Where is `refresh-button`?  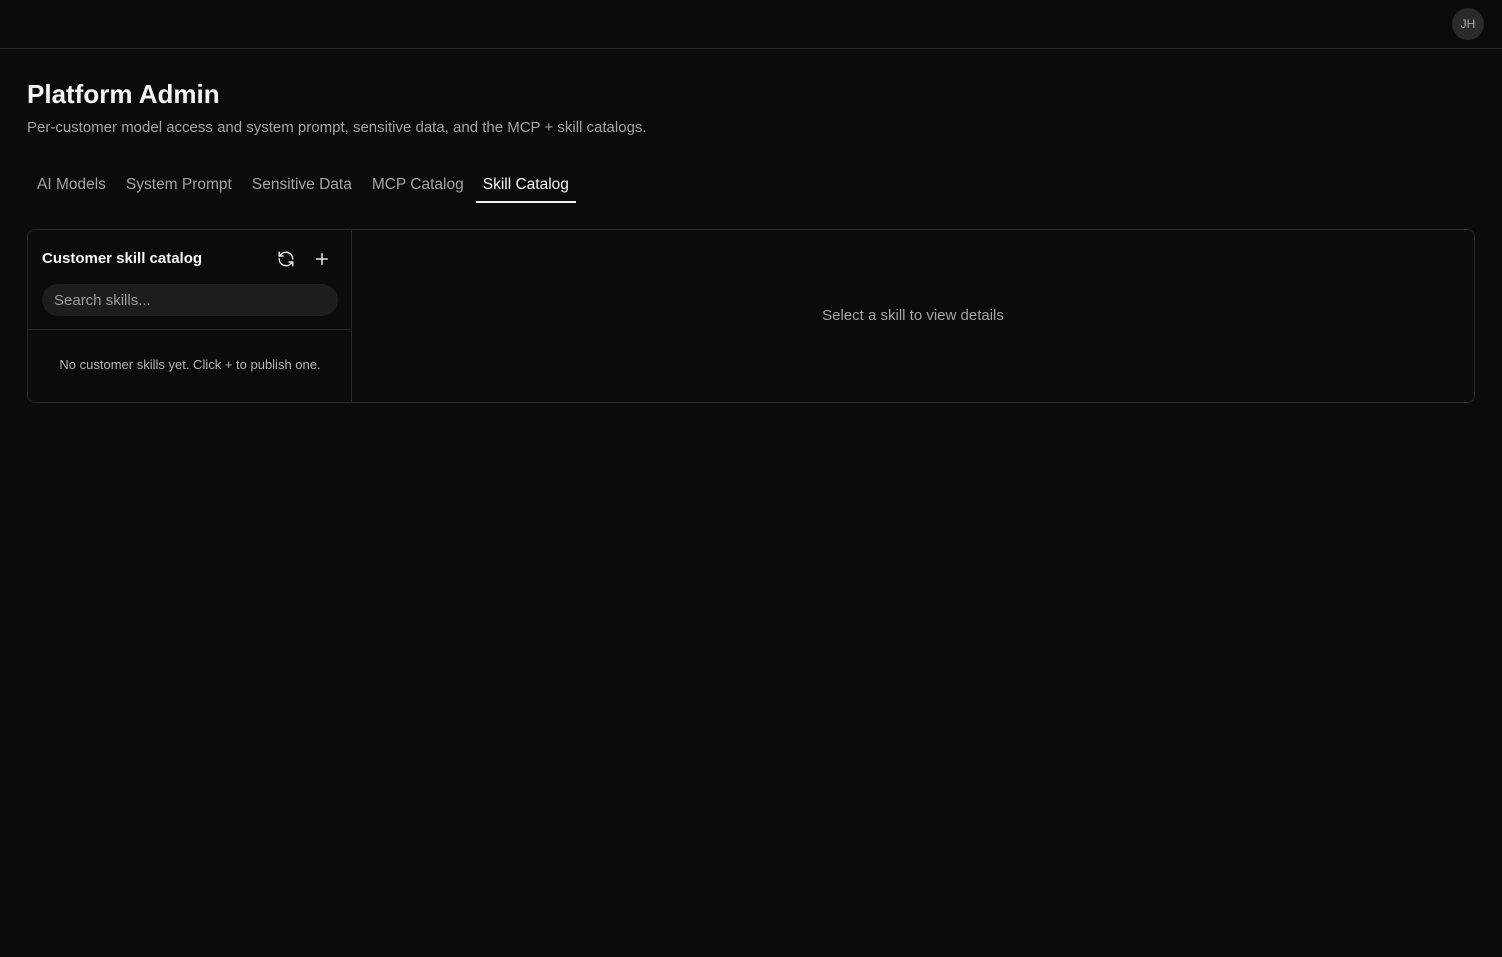
refresh-button is located at coordinates (286, 259).